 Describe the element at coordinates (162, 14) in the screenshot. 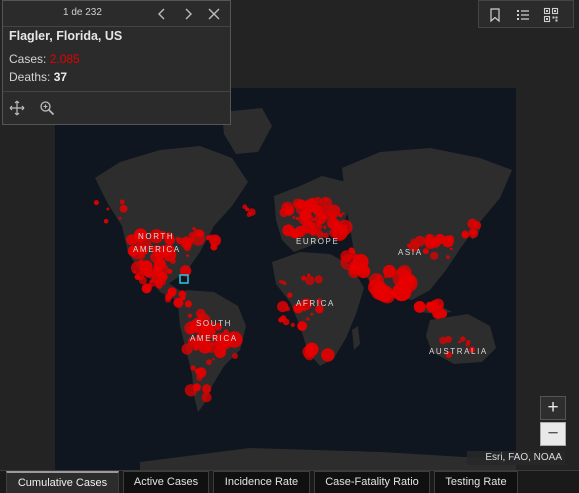

I see `previous-icon` at that location.